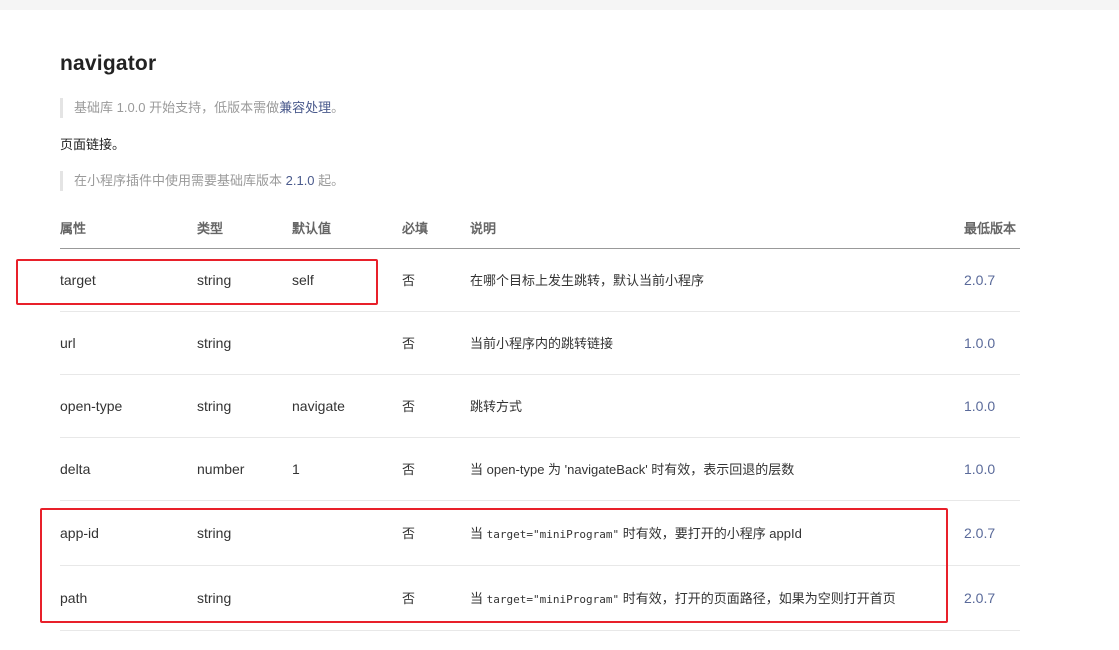 The width and height of the screenshot is (1119, 650). What do you see at coordinates (347, 280) in the screenshot?
I see `cell-default: self` at bounding box center [347, 280].